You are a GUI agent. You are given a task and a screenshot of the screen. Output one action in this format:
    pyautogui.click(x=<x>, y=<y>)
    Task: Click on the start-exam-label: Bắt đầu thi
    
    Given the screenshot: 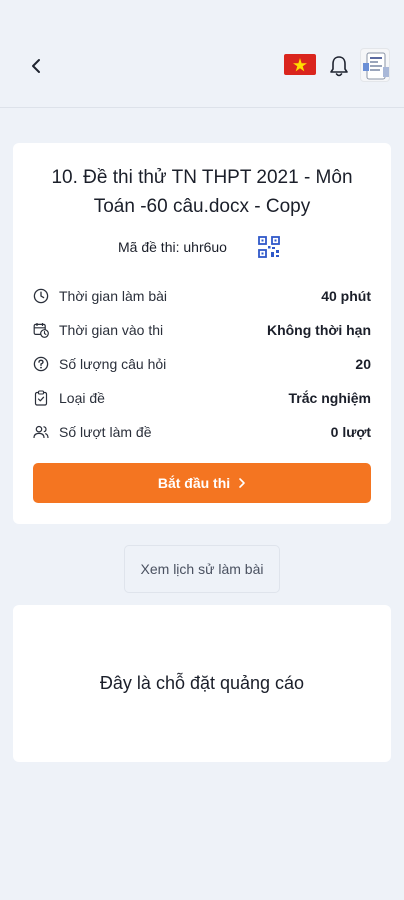 What is the action you would take?
    pyautogui.click(x=194, y=483)
    